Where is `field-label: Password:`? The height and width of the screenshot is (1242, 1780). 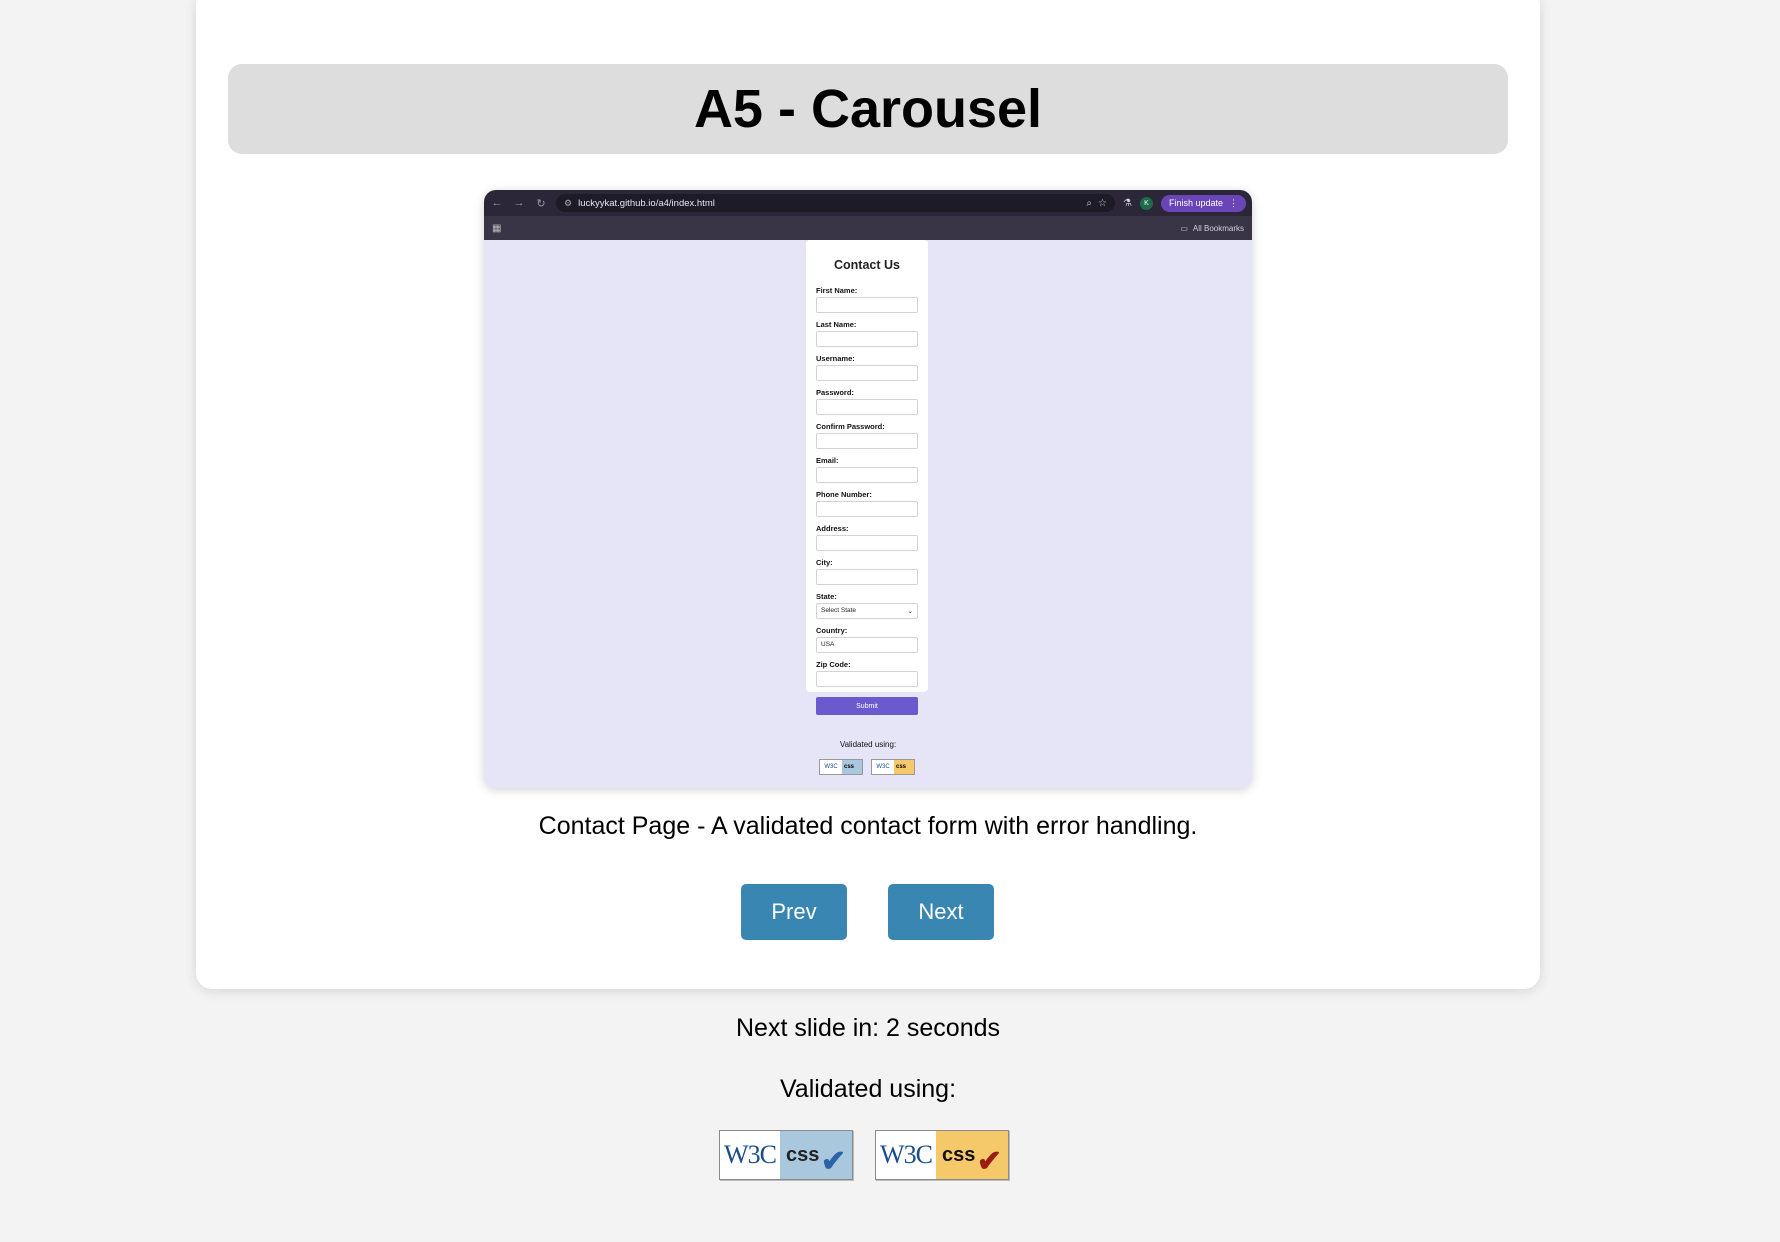
field-label: Password: is located at coordinates (835, 392).